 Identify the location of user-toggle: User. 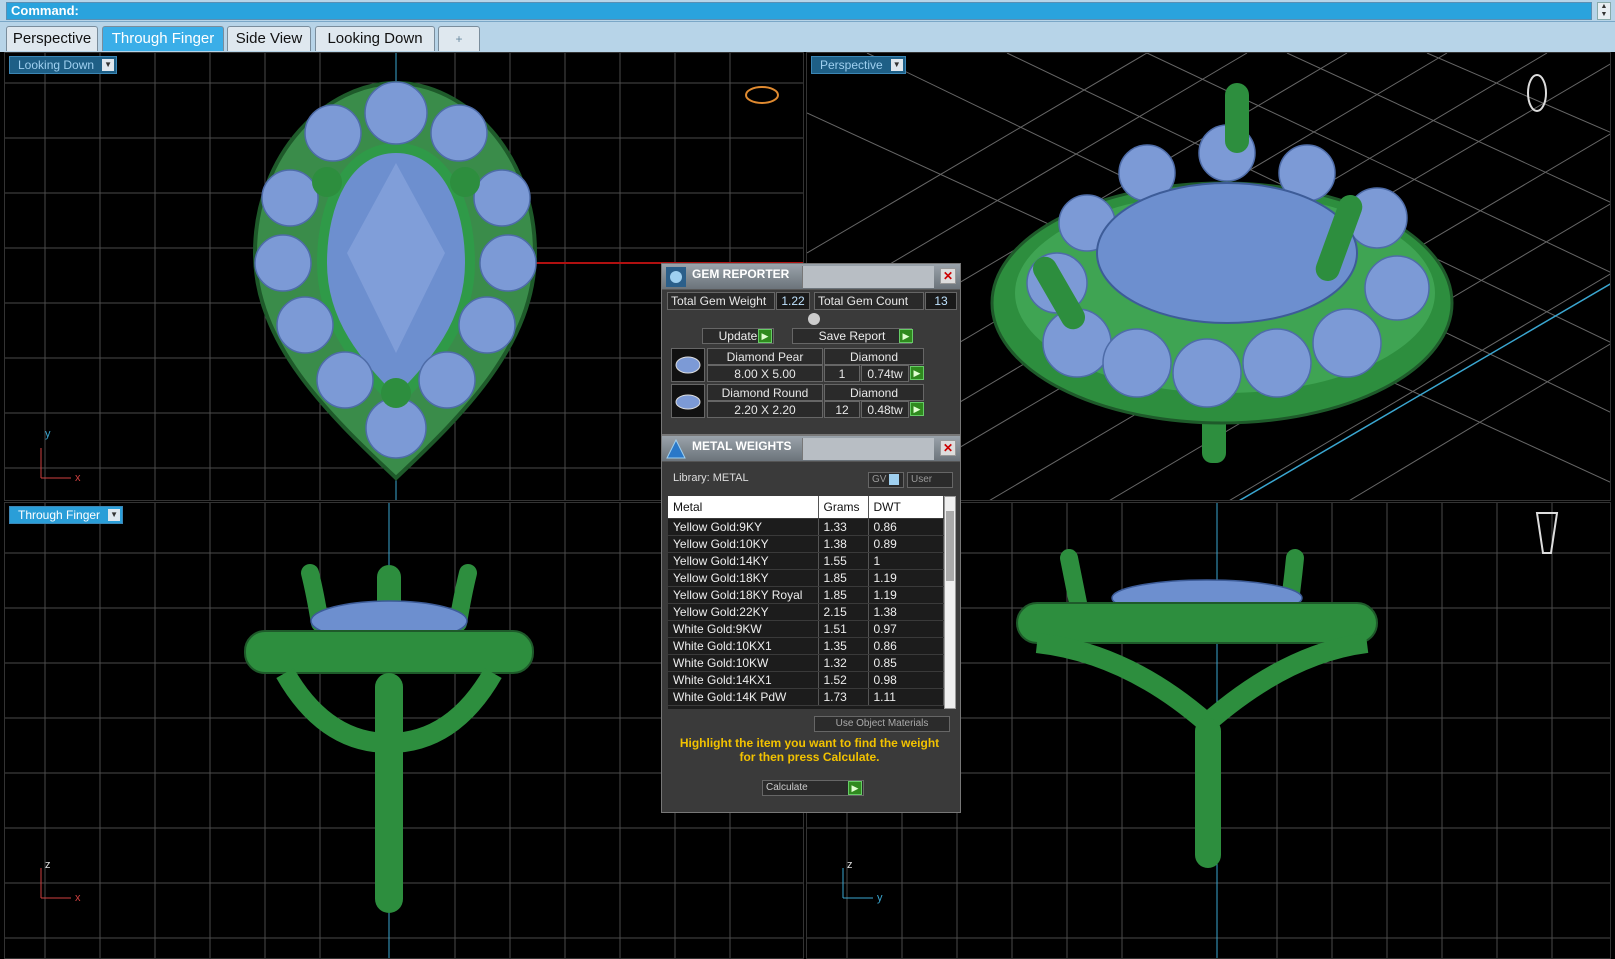
(930, 480).